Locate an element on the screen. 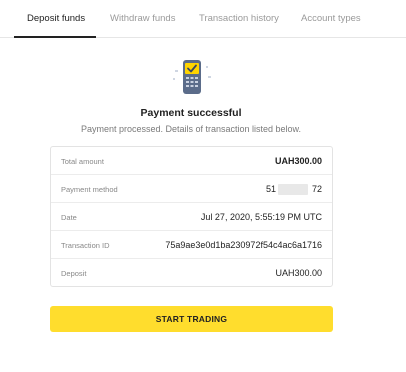 Image resolution: width=406 pixels, height=372 pixels. payment-method-label: Payment method is located at coordinates (89, 189).